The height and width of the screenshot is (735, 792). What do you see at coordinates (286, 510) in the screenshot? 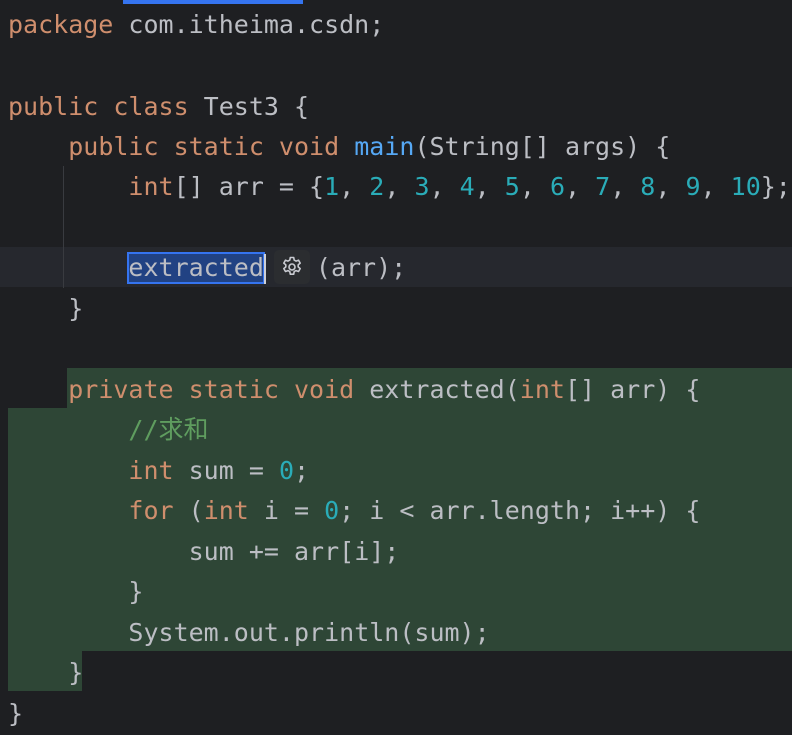
I see `for-var: i =` at bounding box center [286, 510].